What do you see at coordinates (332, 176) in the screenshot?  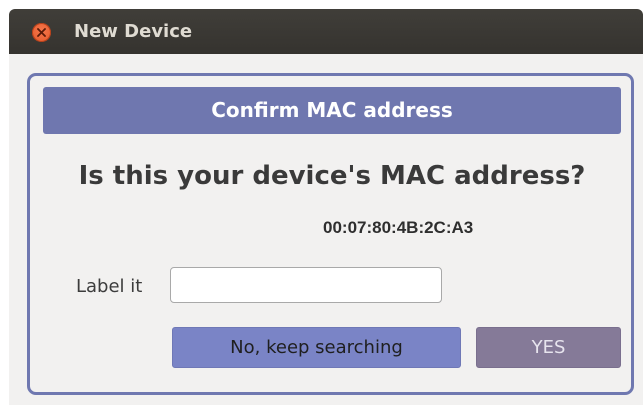 I see `confirm-question: Is this your device's MAC address?` at bounding box center [332, 176].